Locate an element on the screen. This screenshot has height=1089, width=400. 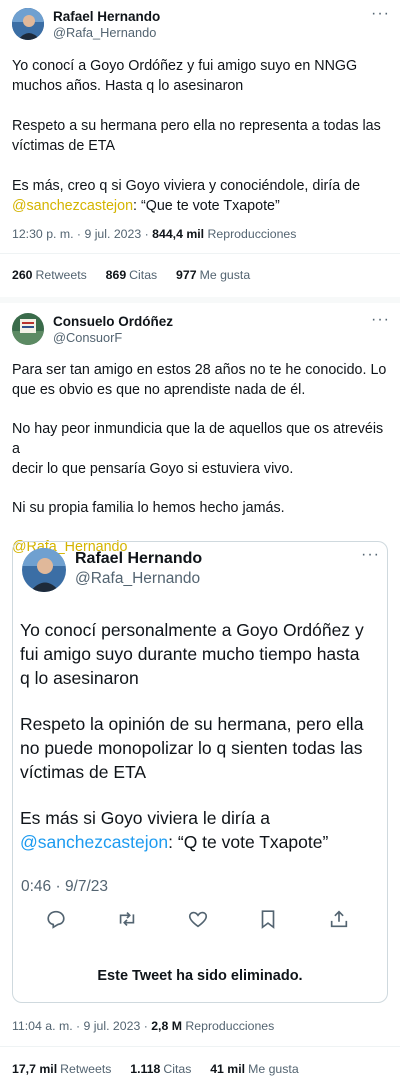
text-line: Es más si Goyo viviera le diría a is located at coordinates (145, 818).